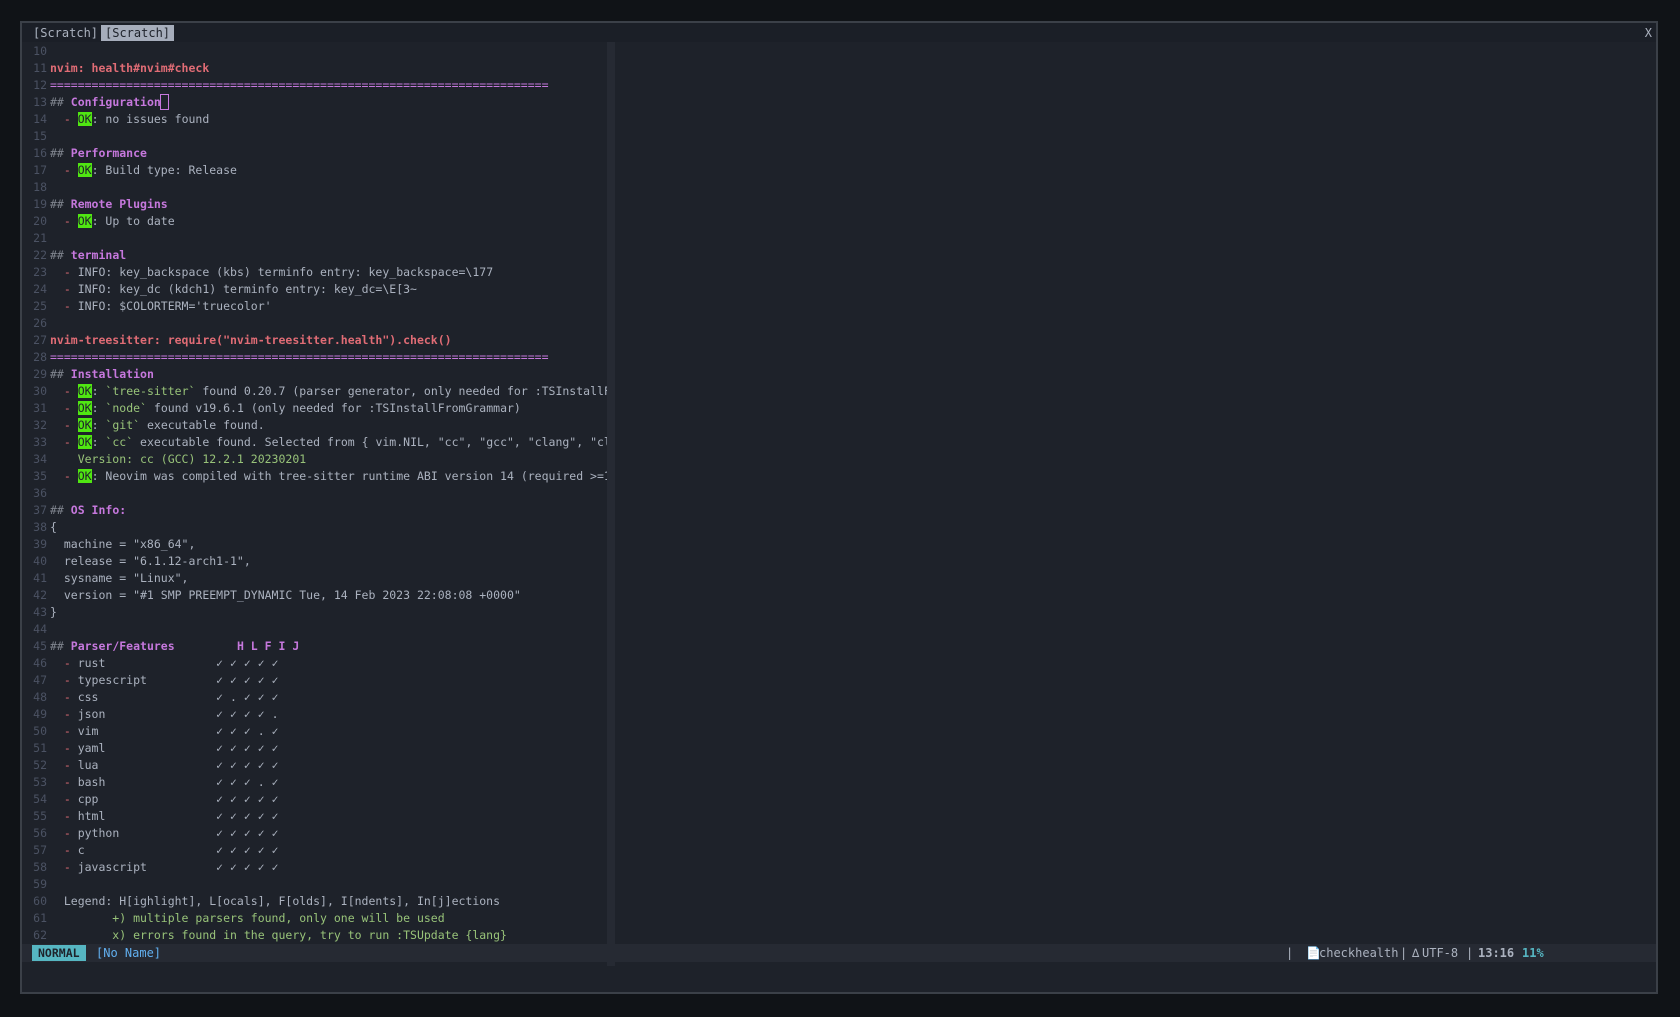  I want to click on buffer-line: 16 ## Performance, so click(84, 153).